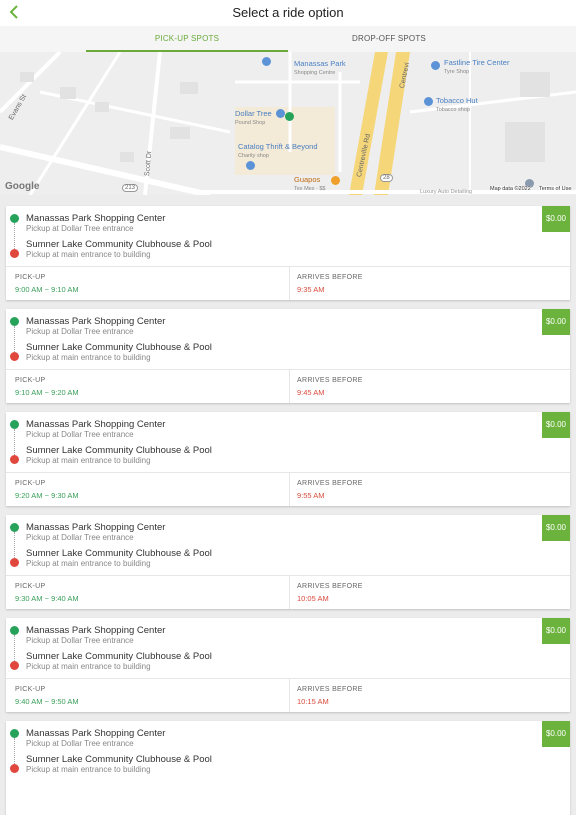 Image resolution: width=576 pixels, height=815 pixels. What do you see at coordinates (47, 701) in the screenshot?
I see `pickup-time: 9:40 AM ~ 9:50 AM` at bounding box center [47, 701].